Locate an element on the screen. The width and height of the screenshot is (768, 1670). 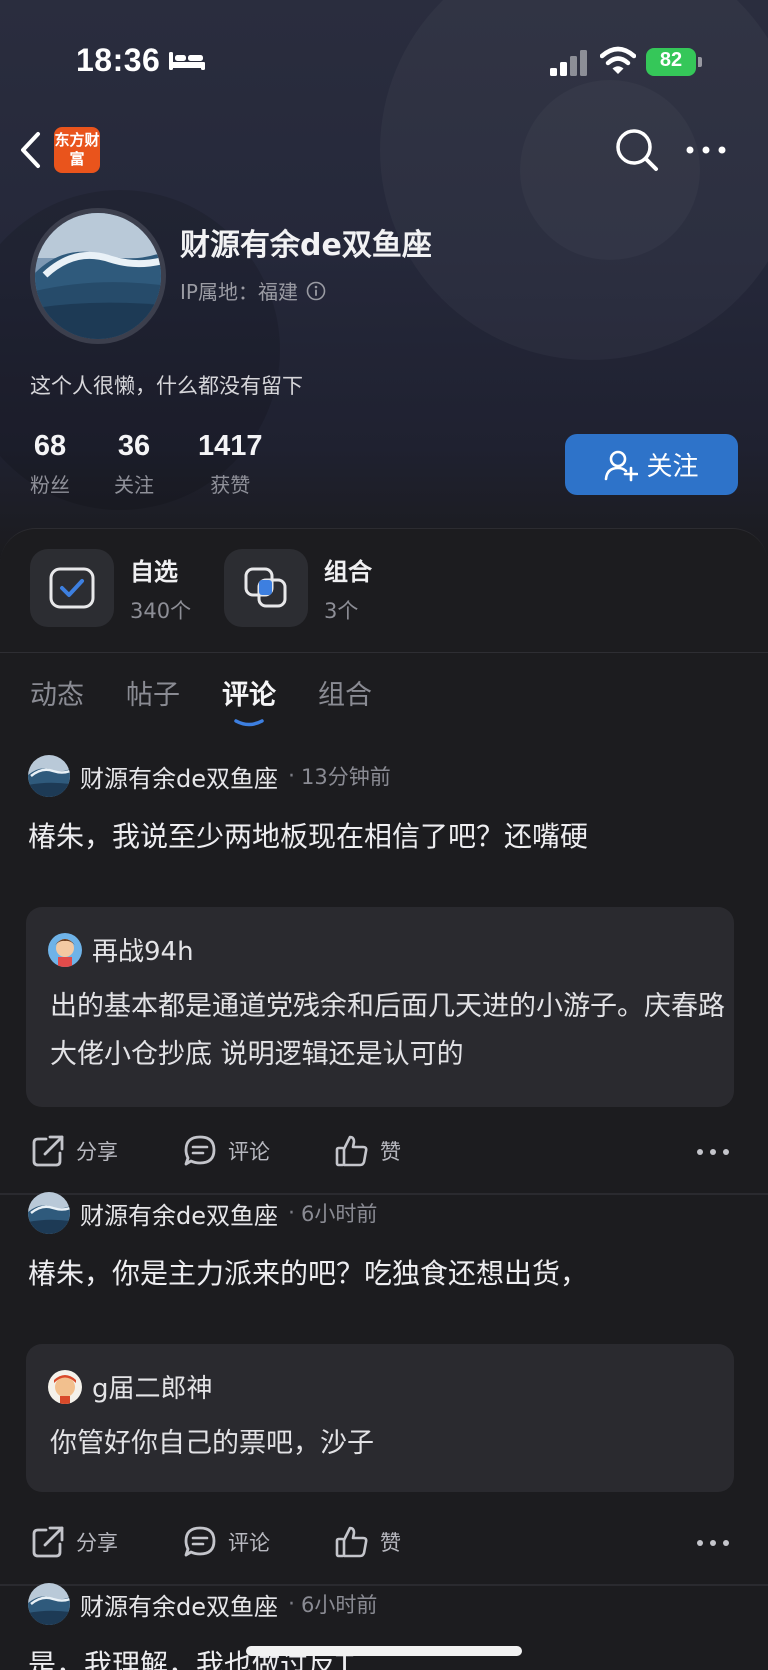
shortcut-watchlist: 自选 340个 is located at coordinates (110, 588).